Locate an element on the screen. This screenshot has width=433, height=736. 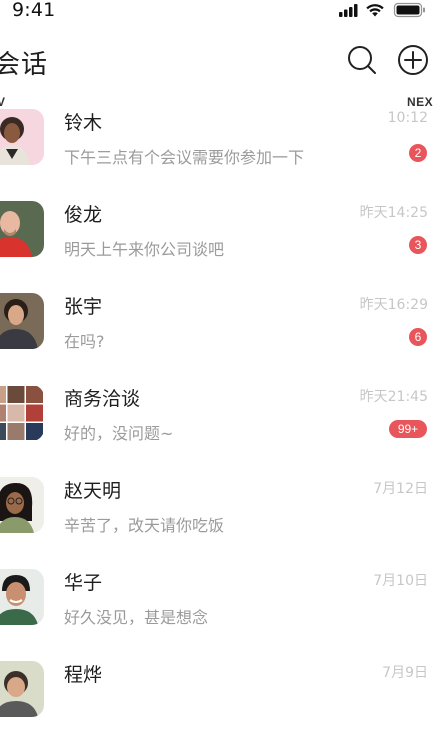
conversation-row: 华子 好久没见，甚是想念 7月10日 is located at coordinates (216, 598).